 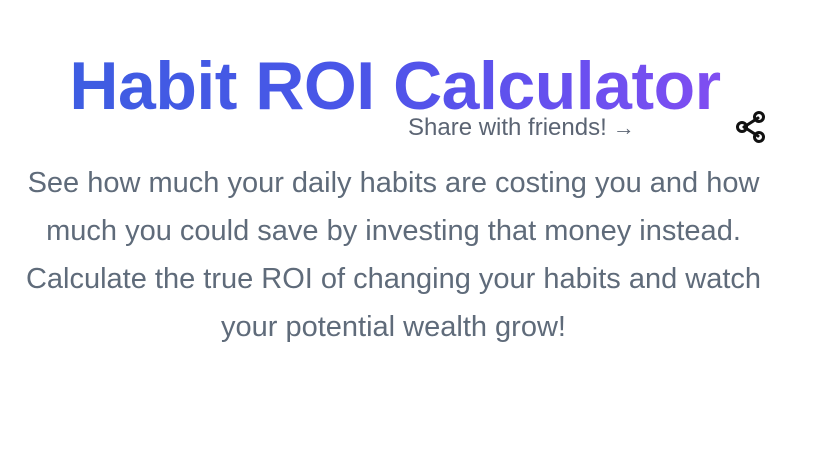 What do you see at coordinates (742, 127) in the screenshot?
I see `share-icon-node-left` at bounding box center [742, 127].